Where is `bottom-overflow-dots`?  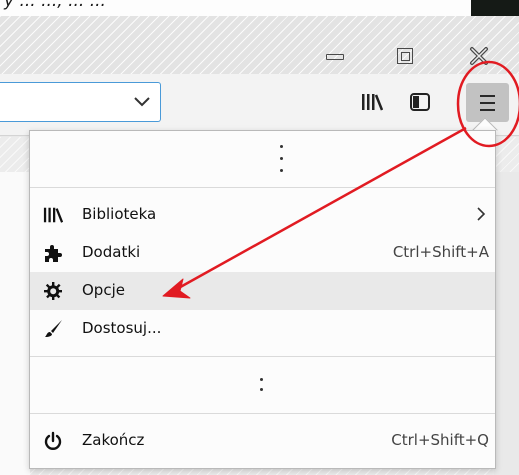 bottom-overflow-dots is located at coordinates (262, 385).